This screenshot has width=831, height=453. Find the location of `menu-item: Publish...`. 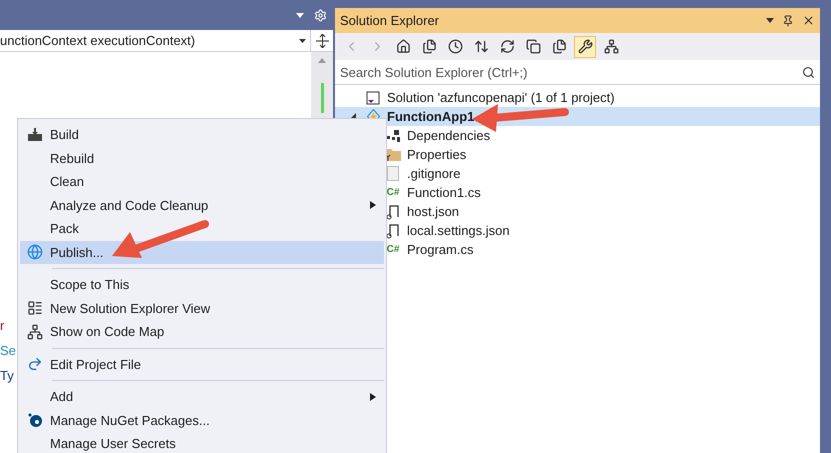

menu-item: Publish... is located at coordinates (202, 252).